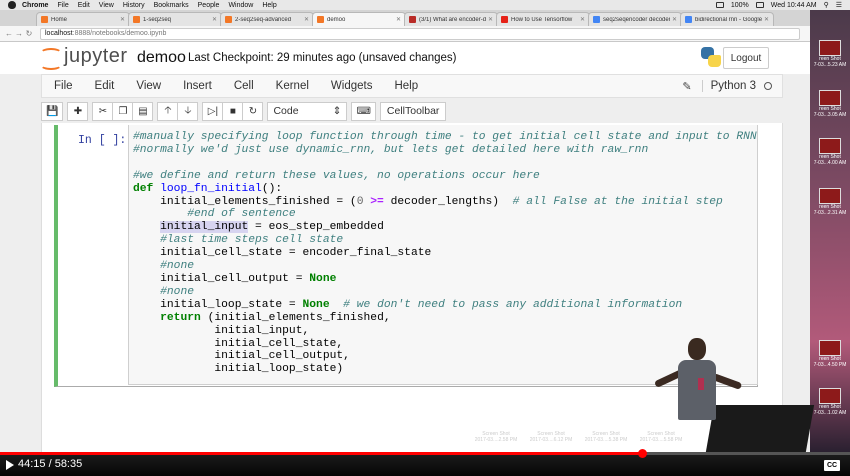 This screenshot has height=476, width=850. Describe the element at coordinates (830, 154) in the screenshot. I see `desktop-file: reen Shot 7-03...4.00 AM` at that location.